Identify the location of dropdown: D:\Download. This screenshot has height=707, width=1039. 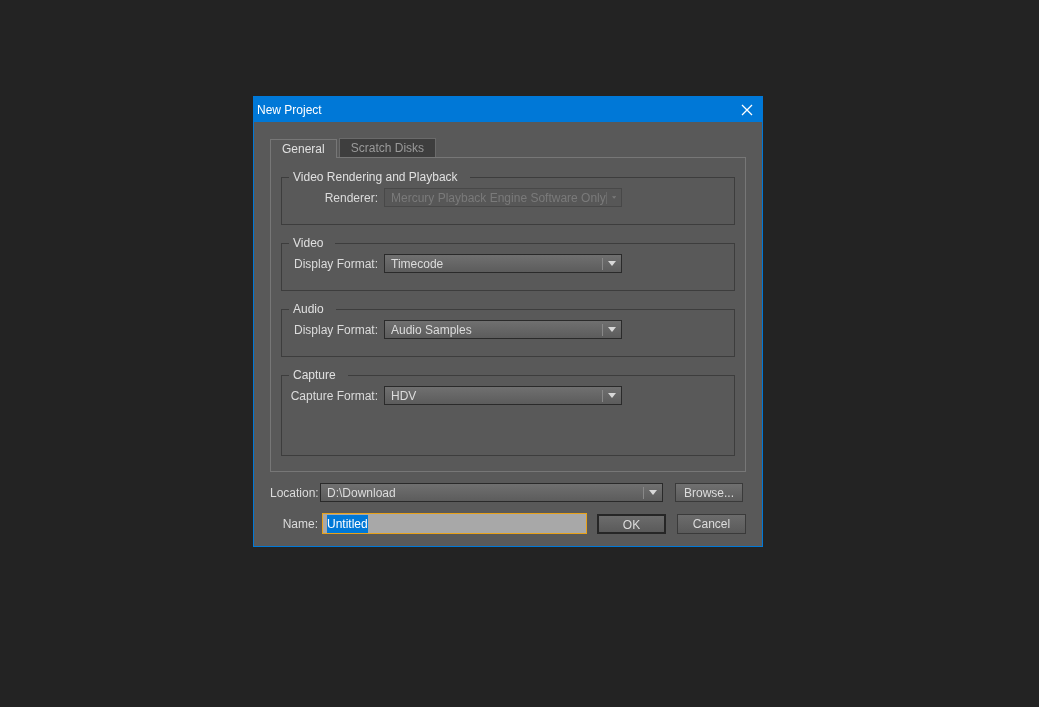
(491, 492).